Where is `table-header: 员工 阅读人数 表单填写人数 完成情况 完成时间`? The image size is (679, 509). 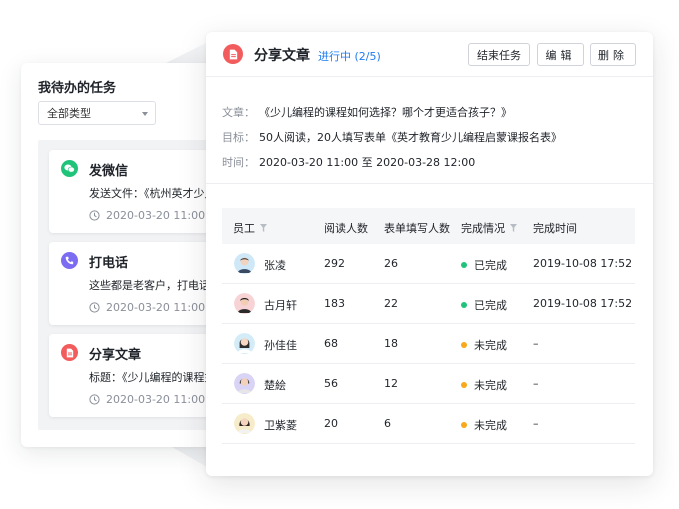 table-header: 员工 阅读人数 表单填写人数 完成情况 完成时间 is located at coordinates (428, 226).